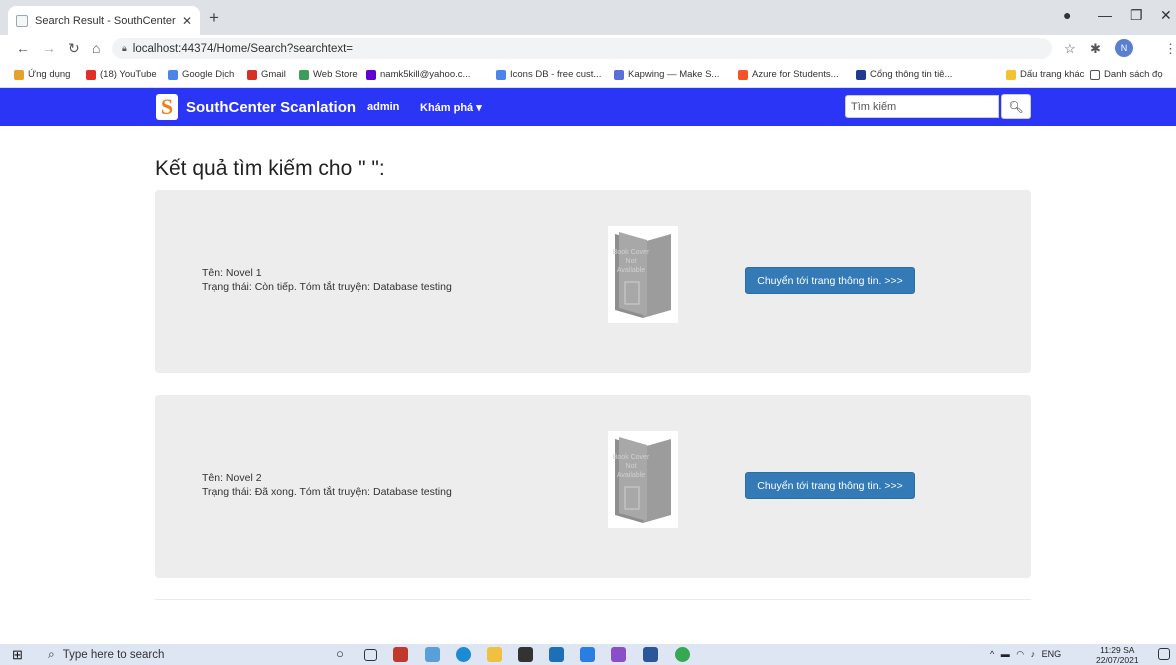  I want to click on result-name: Tên: Novel 1, so click(232, 273).